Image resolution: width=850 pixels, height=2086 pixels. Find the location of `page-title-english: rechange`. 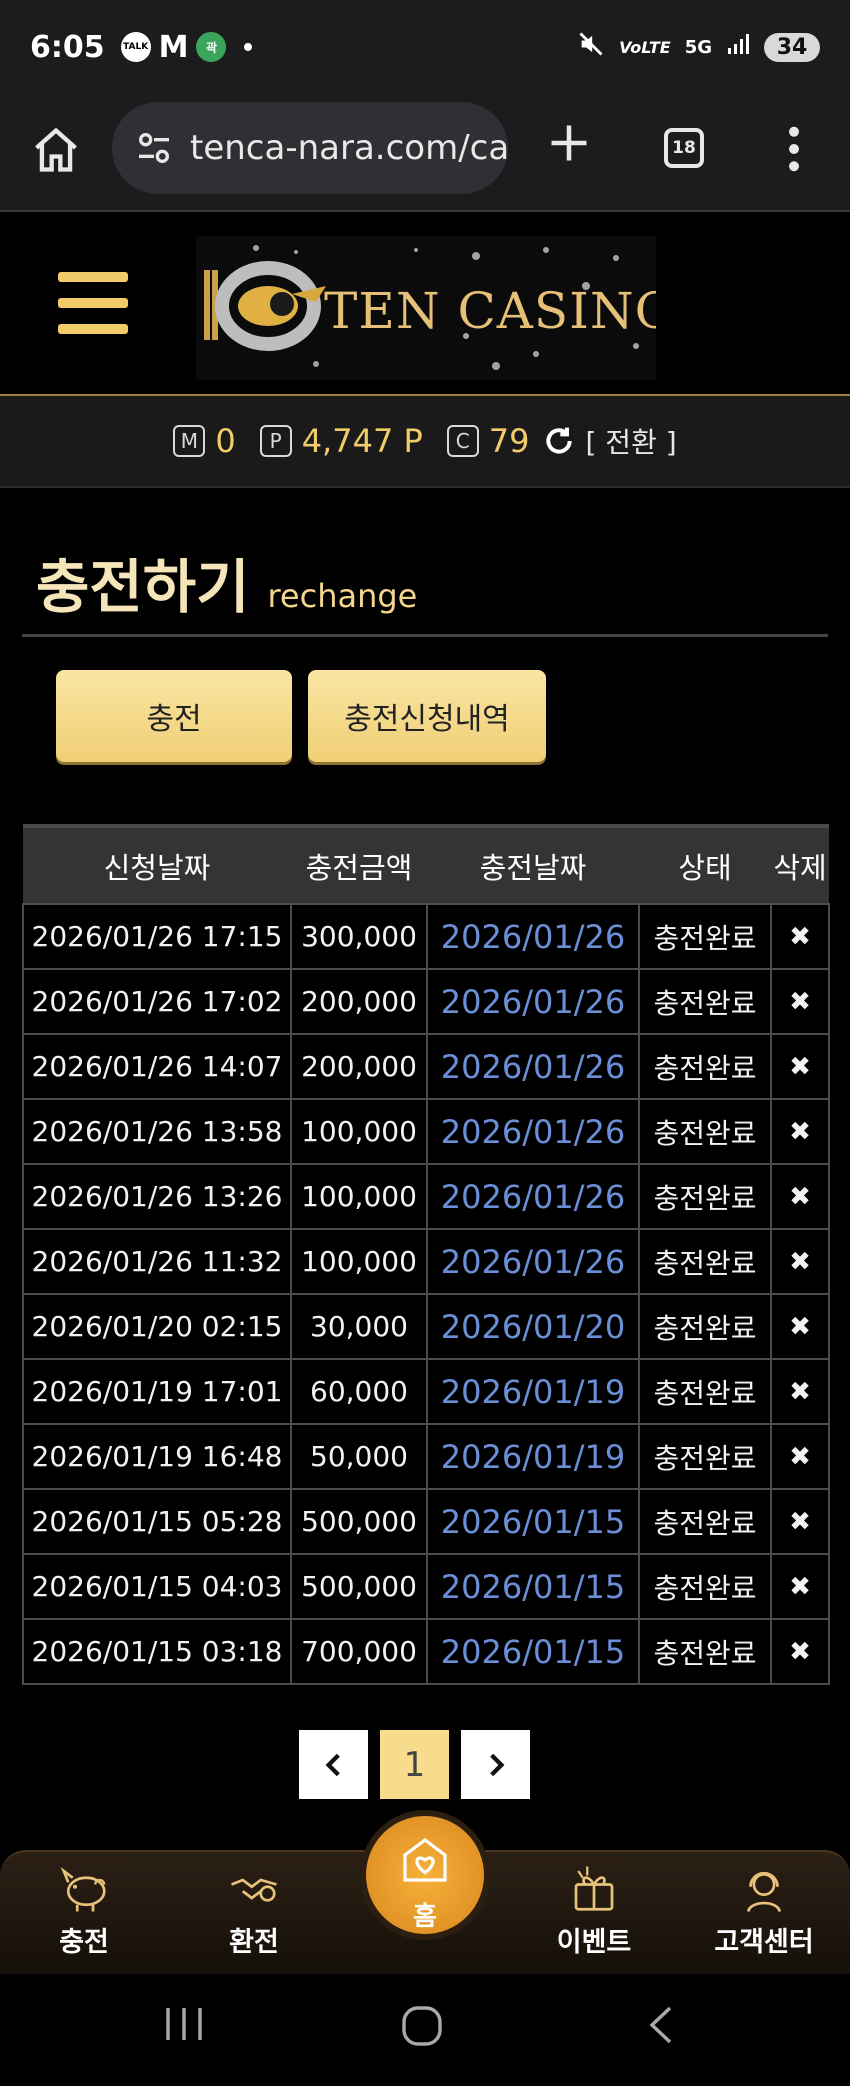

page-title-english: rechange is located at coordinates (342, 596).